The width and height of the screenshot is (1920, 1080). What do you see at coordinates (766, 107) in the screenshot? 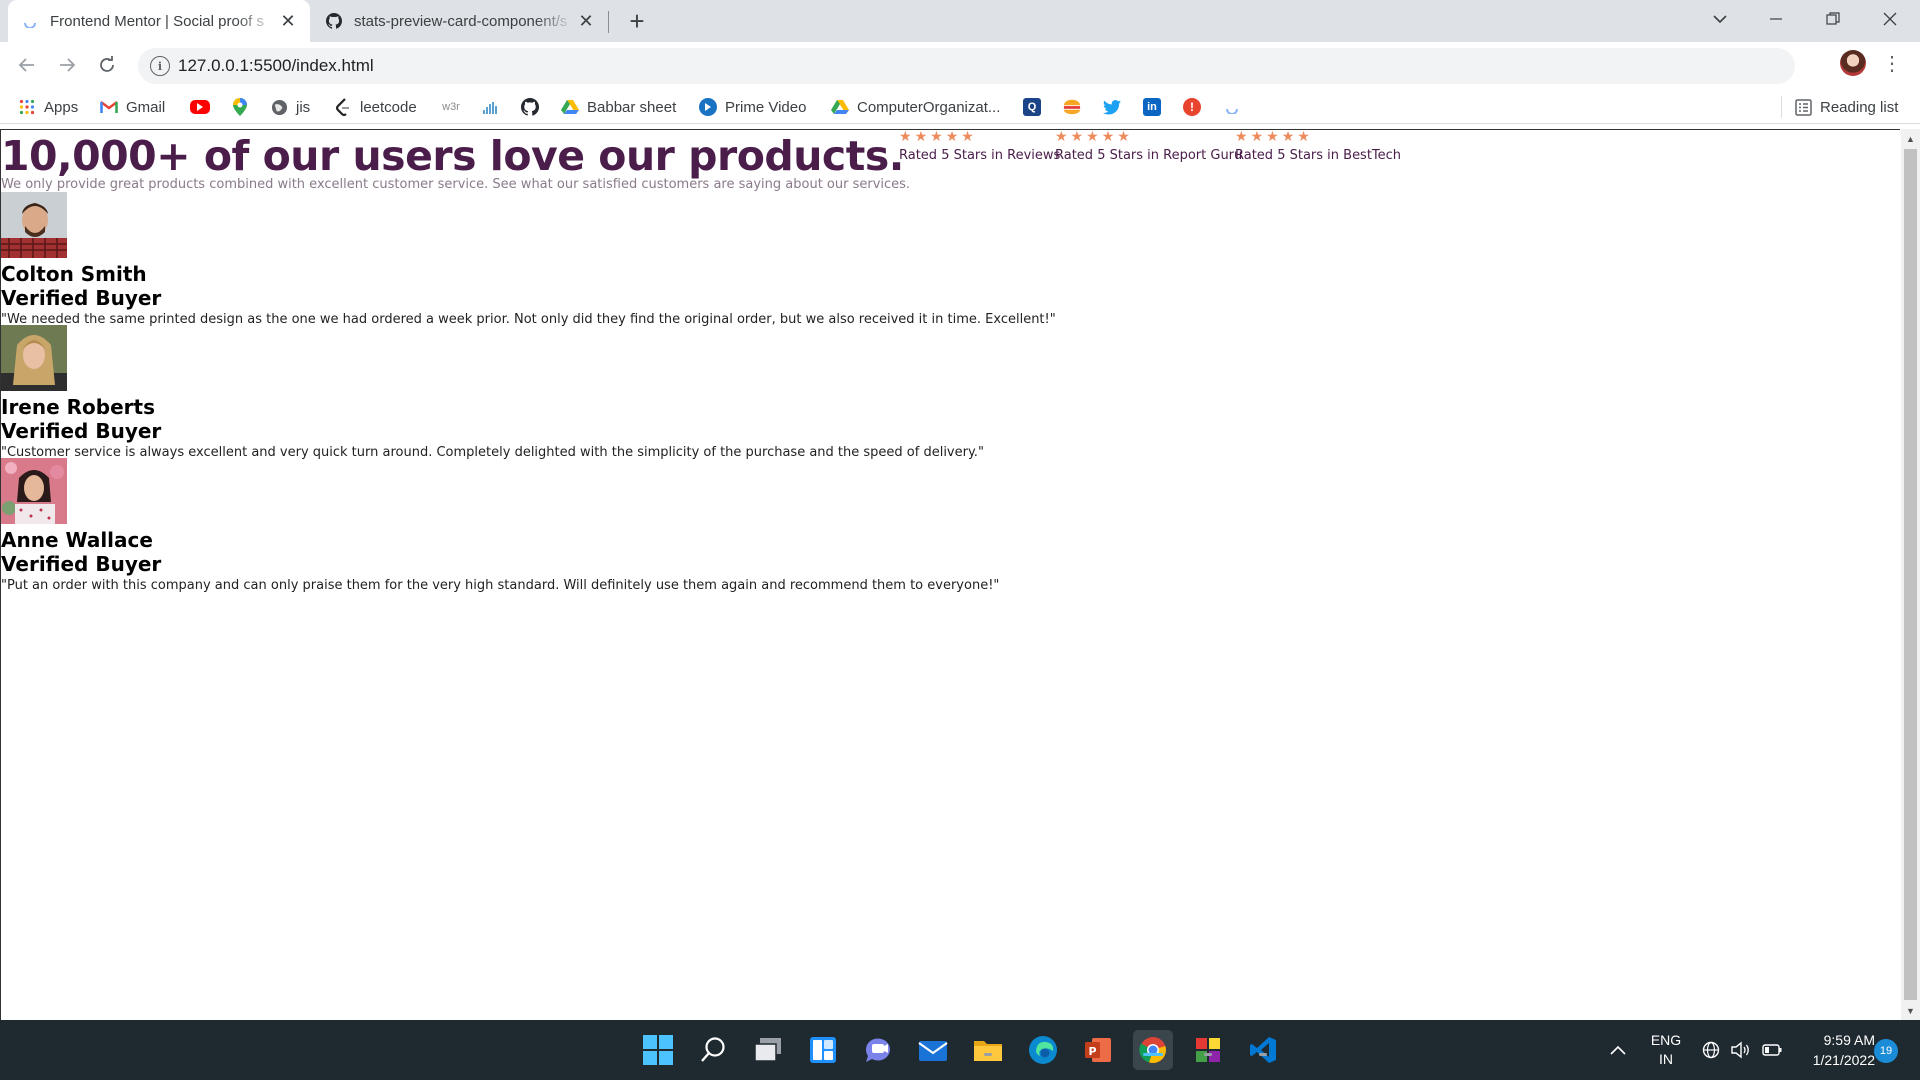
I see `bookmark-label: Prime Video` at bounding box center [766, 107].